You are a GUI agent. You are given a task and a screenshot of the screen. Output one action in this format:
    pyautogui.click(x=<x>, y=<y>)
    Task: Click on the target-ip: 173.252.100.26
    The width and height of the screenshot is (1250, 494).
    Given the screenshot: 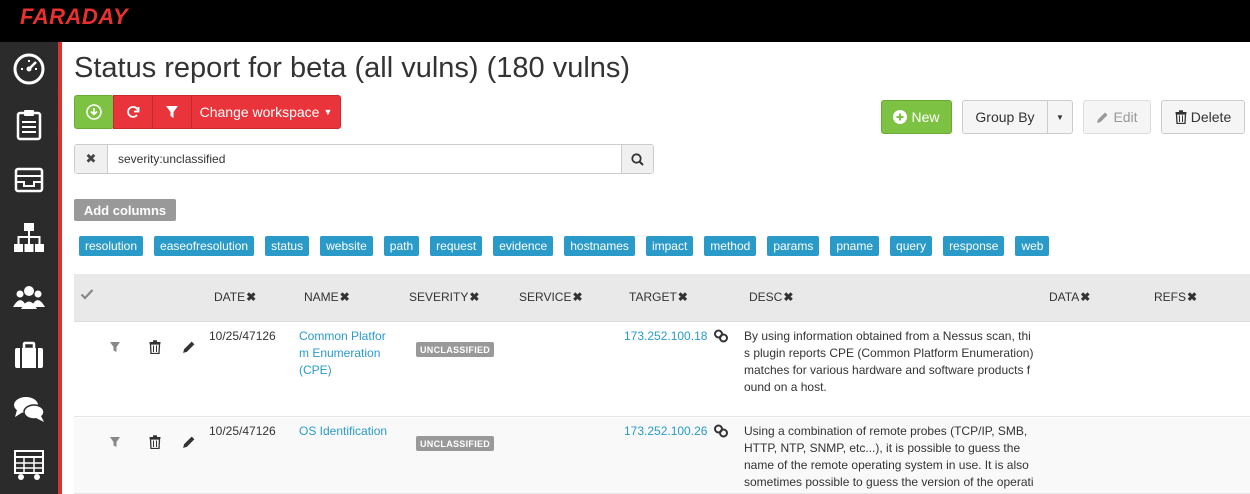 What is the action you would take?
    pyautogui.click(x=666, y=431)
    